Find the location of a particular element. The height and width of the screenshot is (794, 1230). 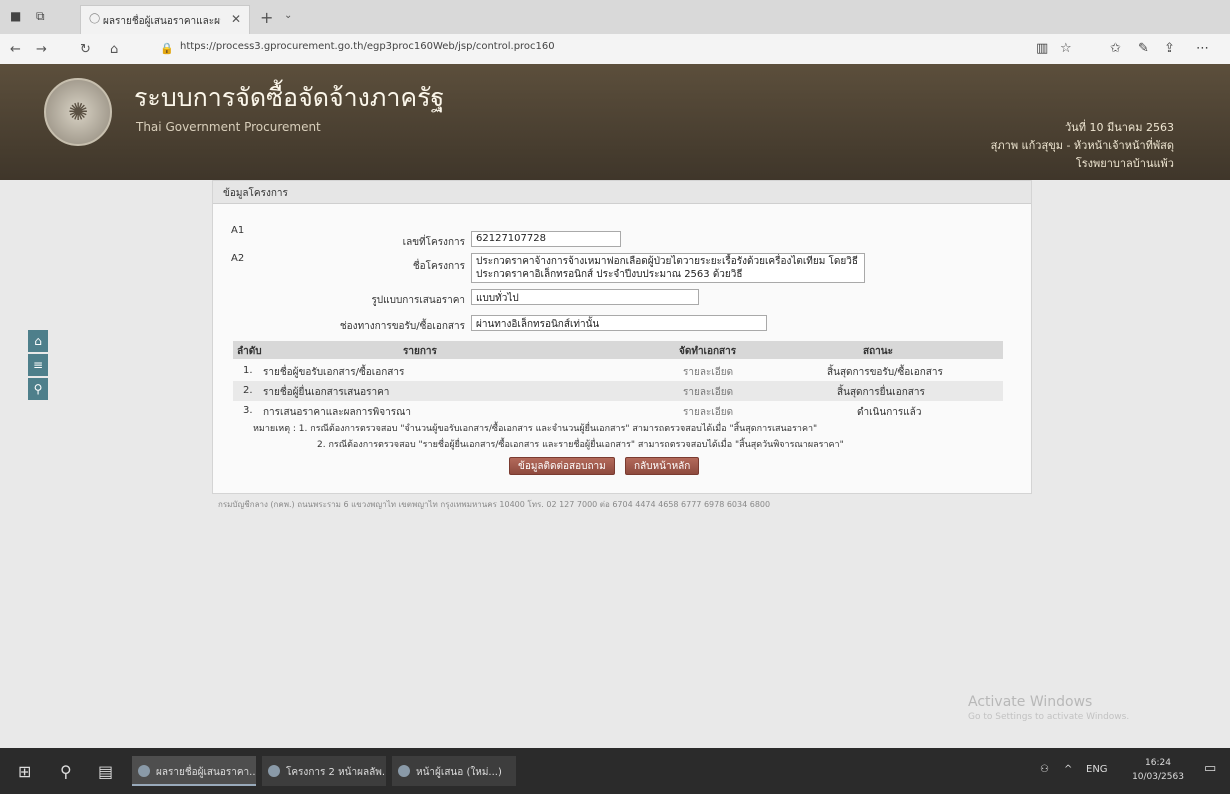

window-menu-icon: ■ is located at coordinates (15, 16).